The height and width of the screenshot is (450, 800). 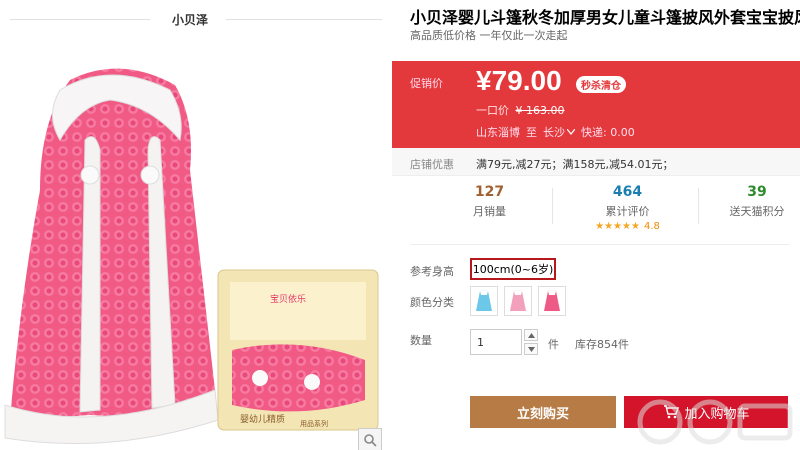 I want to click on points-count: 39, so click(x=757, y=192).